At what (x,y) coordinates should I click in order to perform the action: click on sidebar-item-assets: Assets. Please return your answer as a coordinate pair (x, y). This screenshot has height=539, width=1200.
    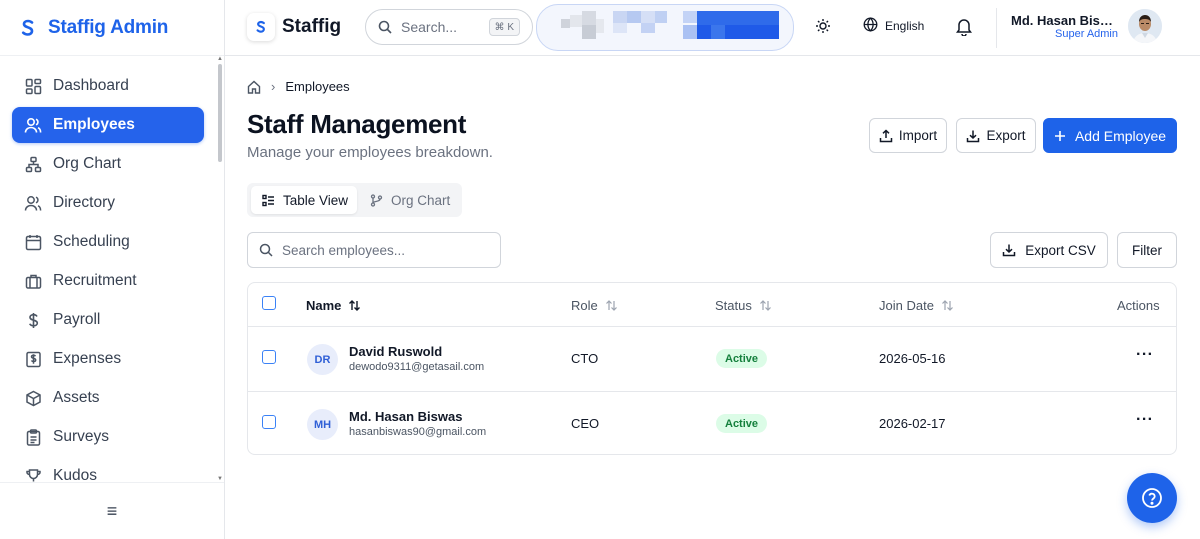
    Looking at the image, I should click on (108, 398).